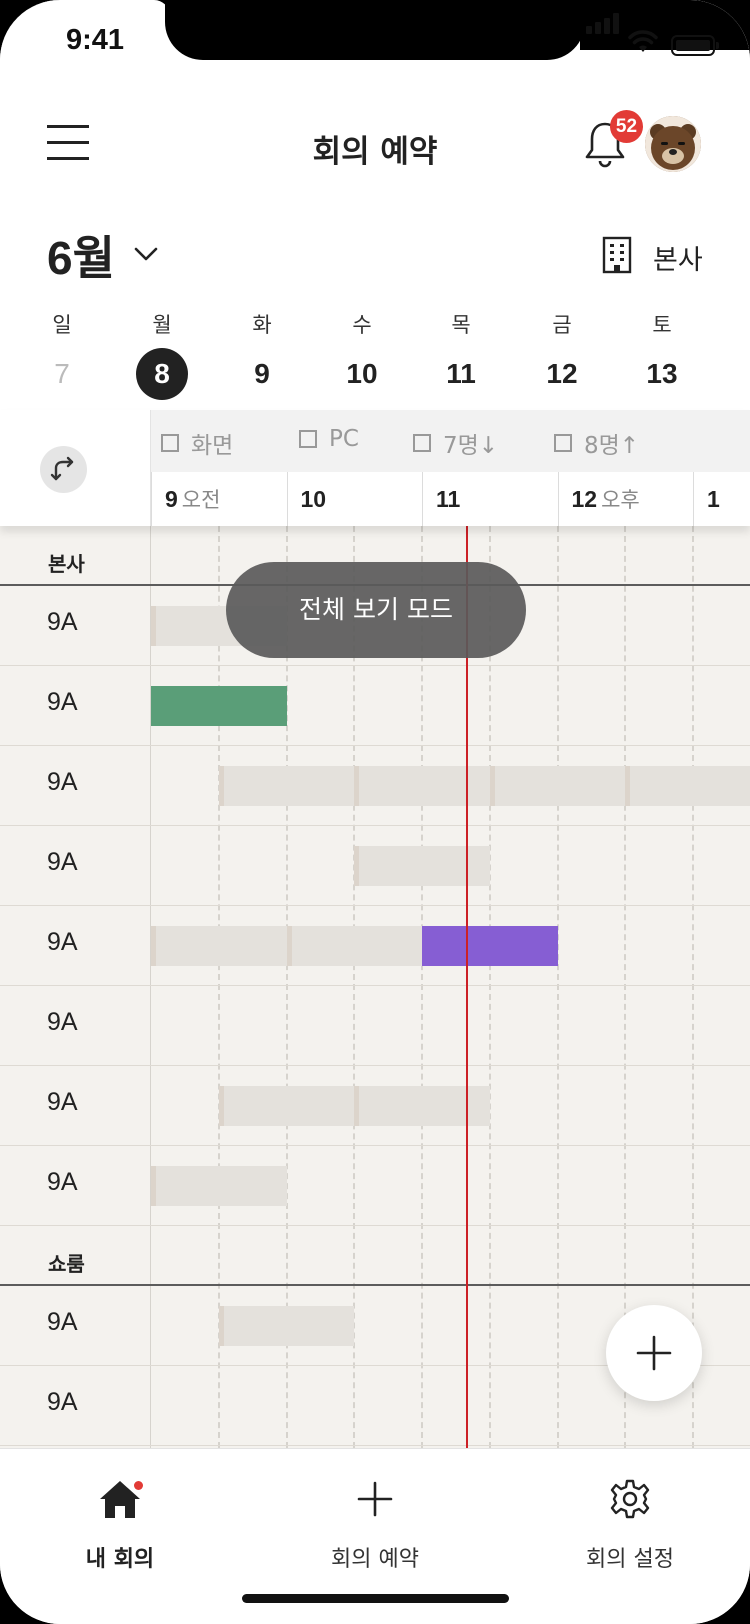 The image size is (750, 1624). I want to click on day-1: 월8, so click(162, 355).